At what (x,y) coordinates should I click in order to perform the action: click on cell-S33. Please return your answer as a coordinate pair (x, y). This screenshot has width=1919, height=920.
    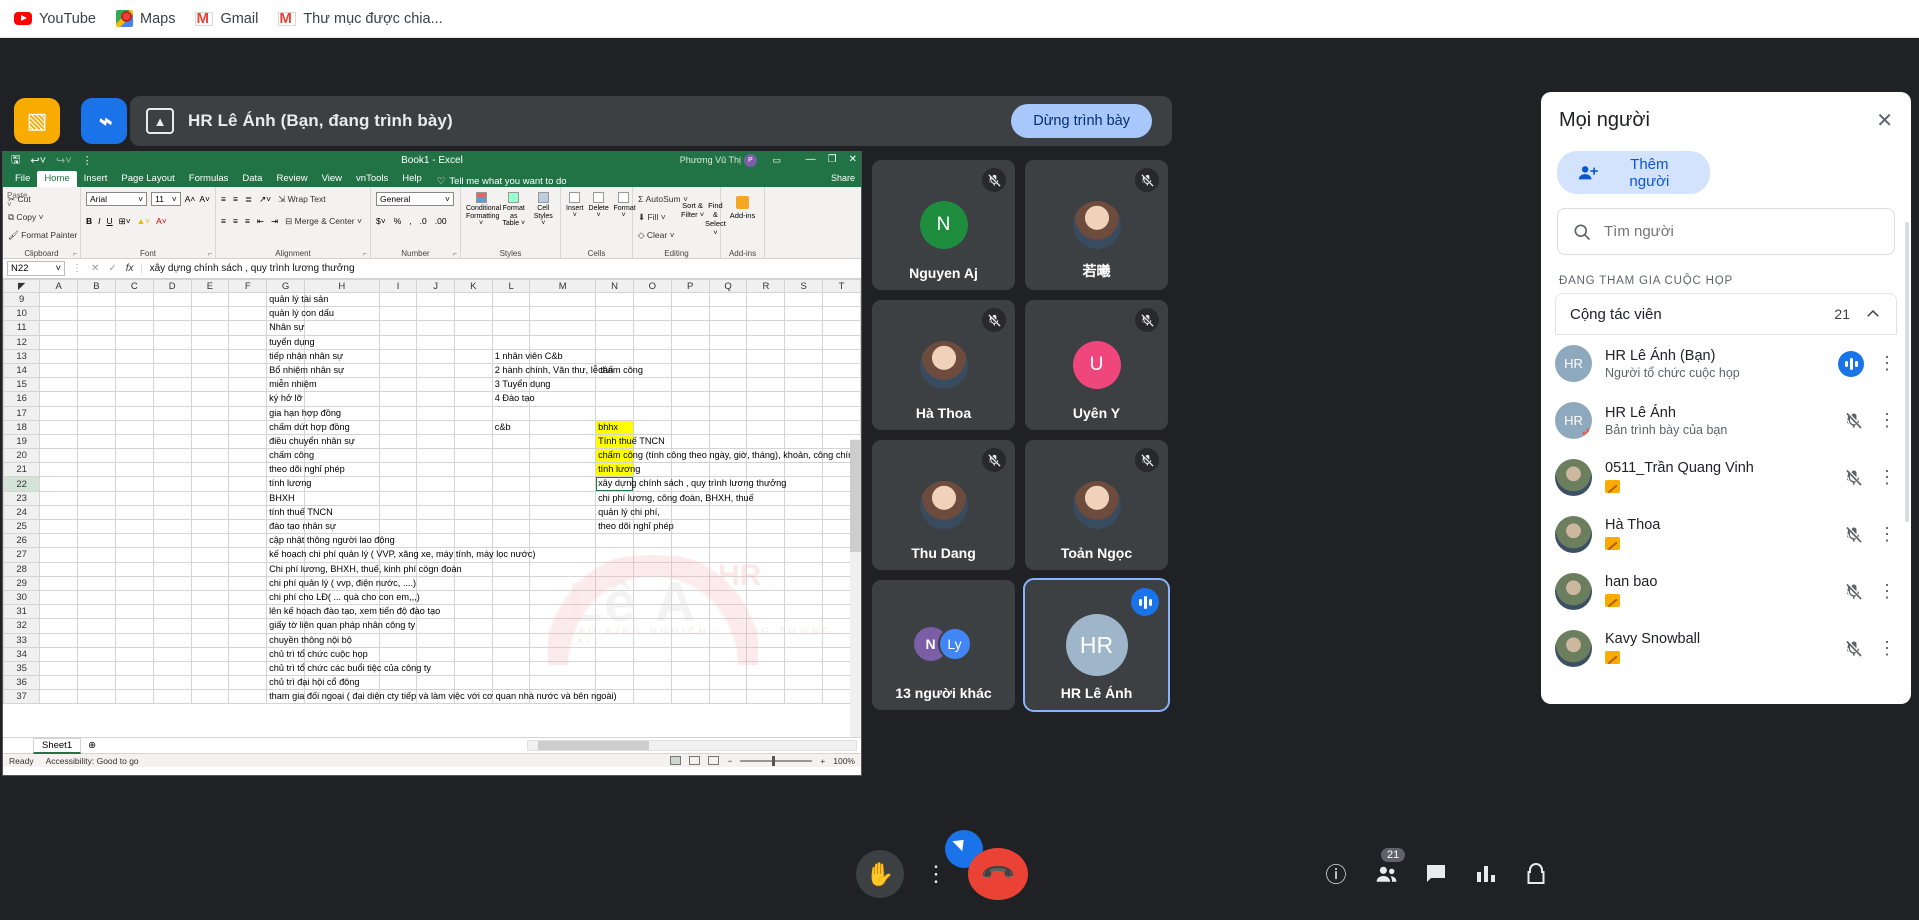
    Looking at the image, I should click on (804, 640).